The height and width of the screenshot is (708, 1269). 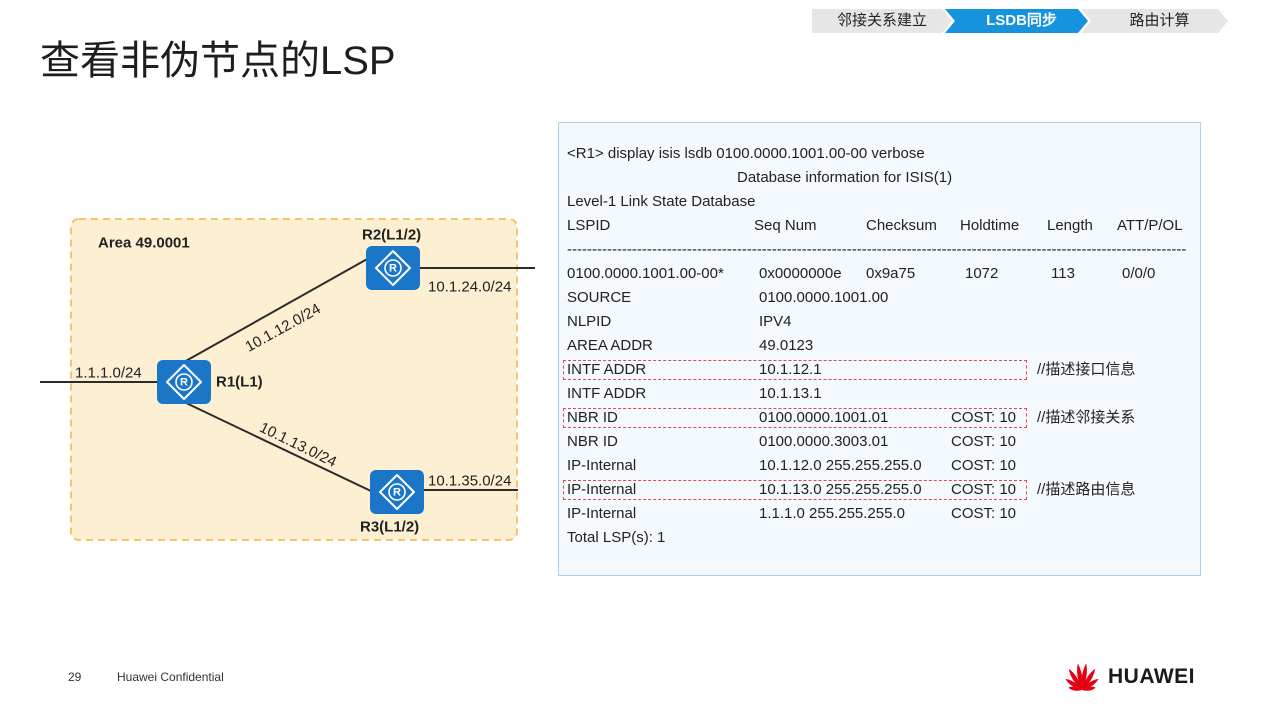 What do you see at coordinates (832, 513) in the screenshot?
I see `tlv-value: 1.1.1.0 255.255.255.0` at bounding box center [832, 513].